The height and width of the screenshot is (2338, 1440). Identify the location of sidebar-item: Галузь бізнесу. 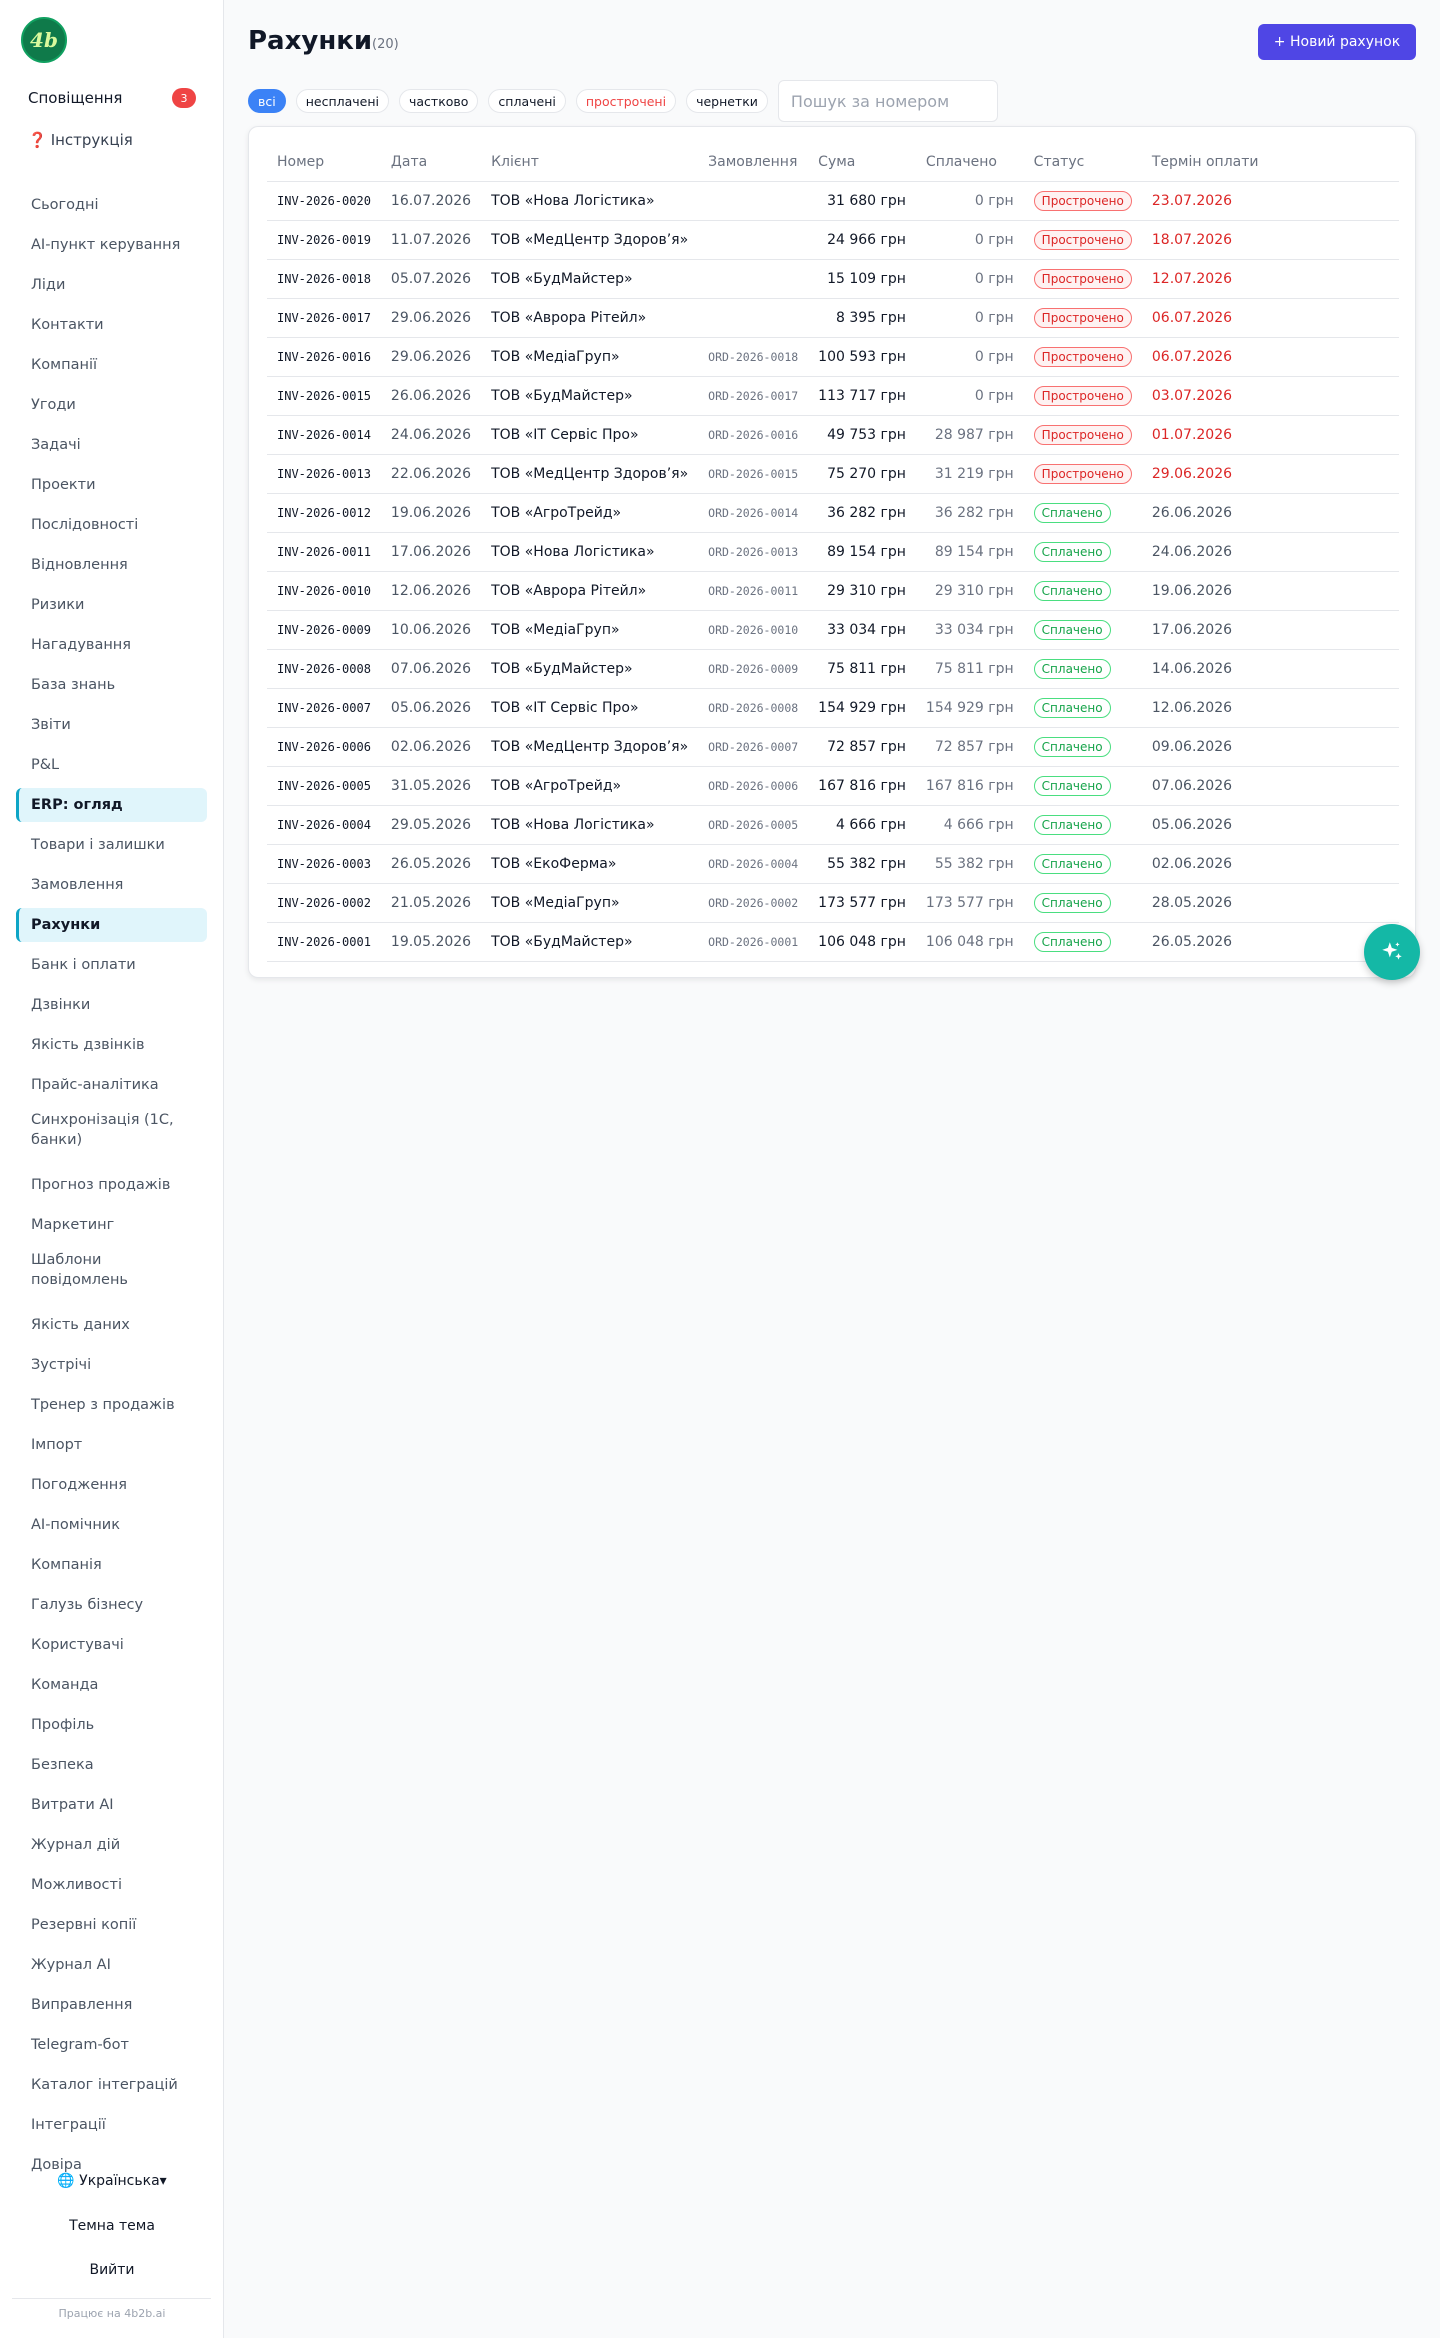
(111, 1605).